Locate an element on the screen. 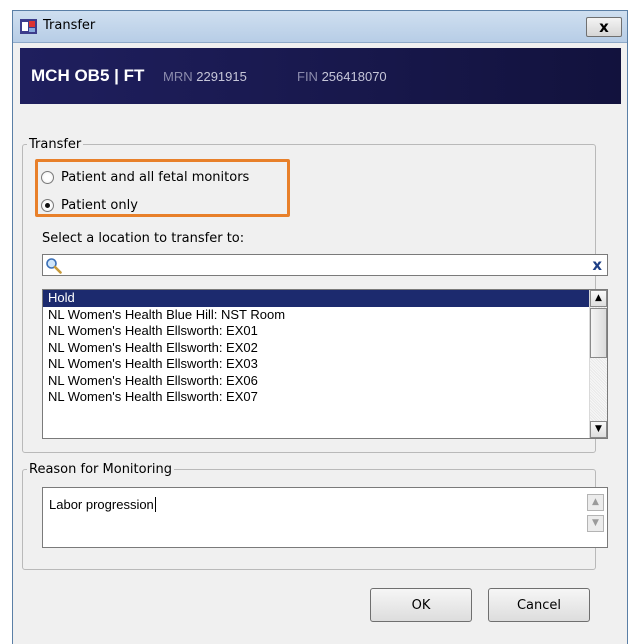  reason-scrollbar: ▲ ▼ is located at coordinates (596, 519).